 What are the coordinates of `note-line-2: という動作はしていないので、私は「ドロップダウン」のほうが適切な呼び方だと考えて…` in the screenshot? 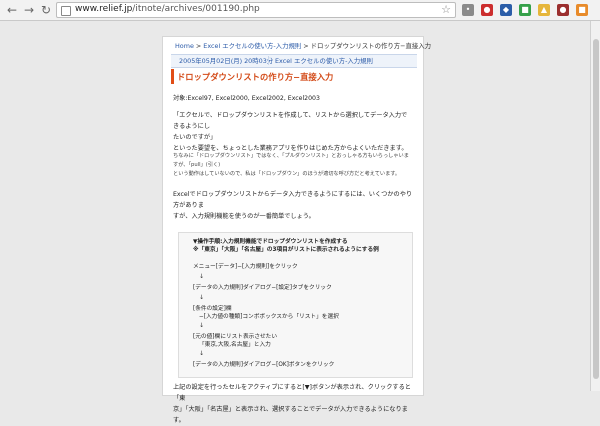 It's located at (287, 174).